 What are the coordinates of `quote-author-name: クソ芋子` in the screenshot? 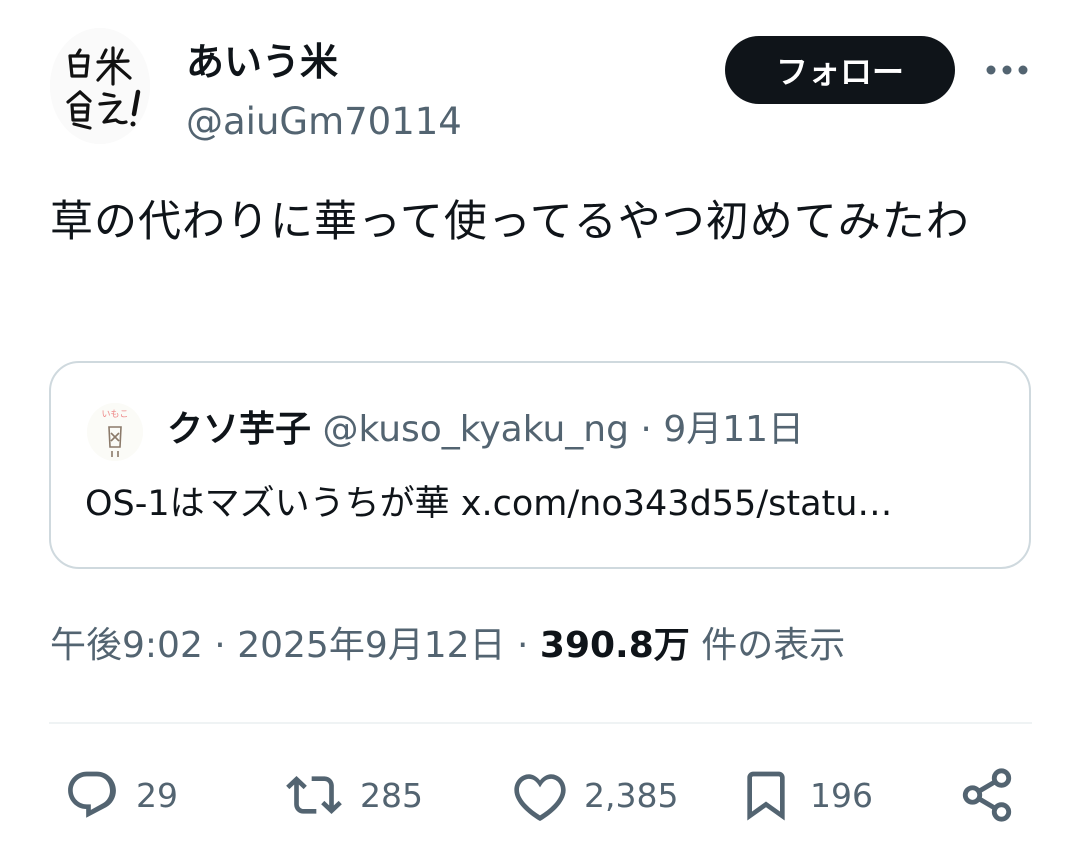 It's located at (239, 429).